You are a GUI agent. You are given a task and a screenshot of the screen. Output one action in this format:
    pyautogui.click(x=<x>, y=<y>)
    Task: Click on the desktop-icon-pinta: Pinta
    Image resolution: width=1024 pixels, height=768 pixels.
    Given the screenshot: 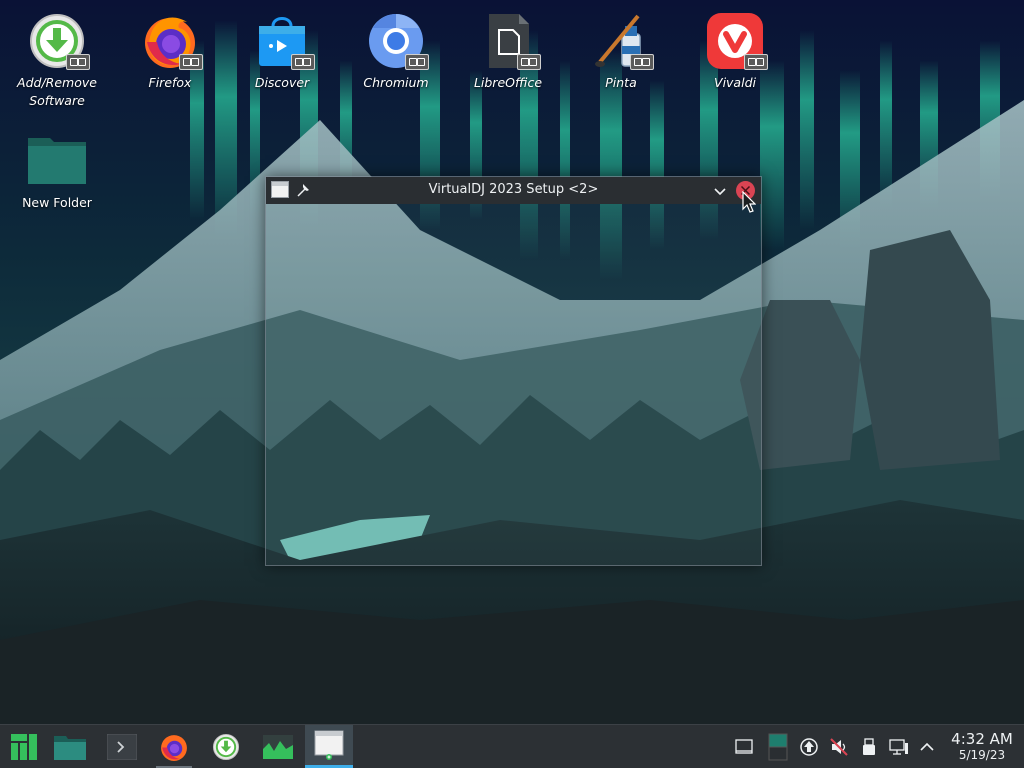 What is the action you would take?
    pyautogui.click(x=621, y=52)
    